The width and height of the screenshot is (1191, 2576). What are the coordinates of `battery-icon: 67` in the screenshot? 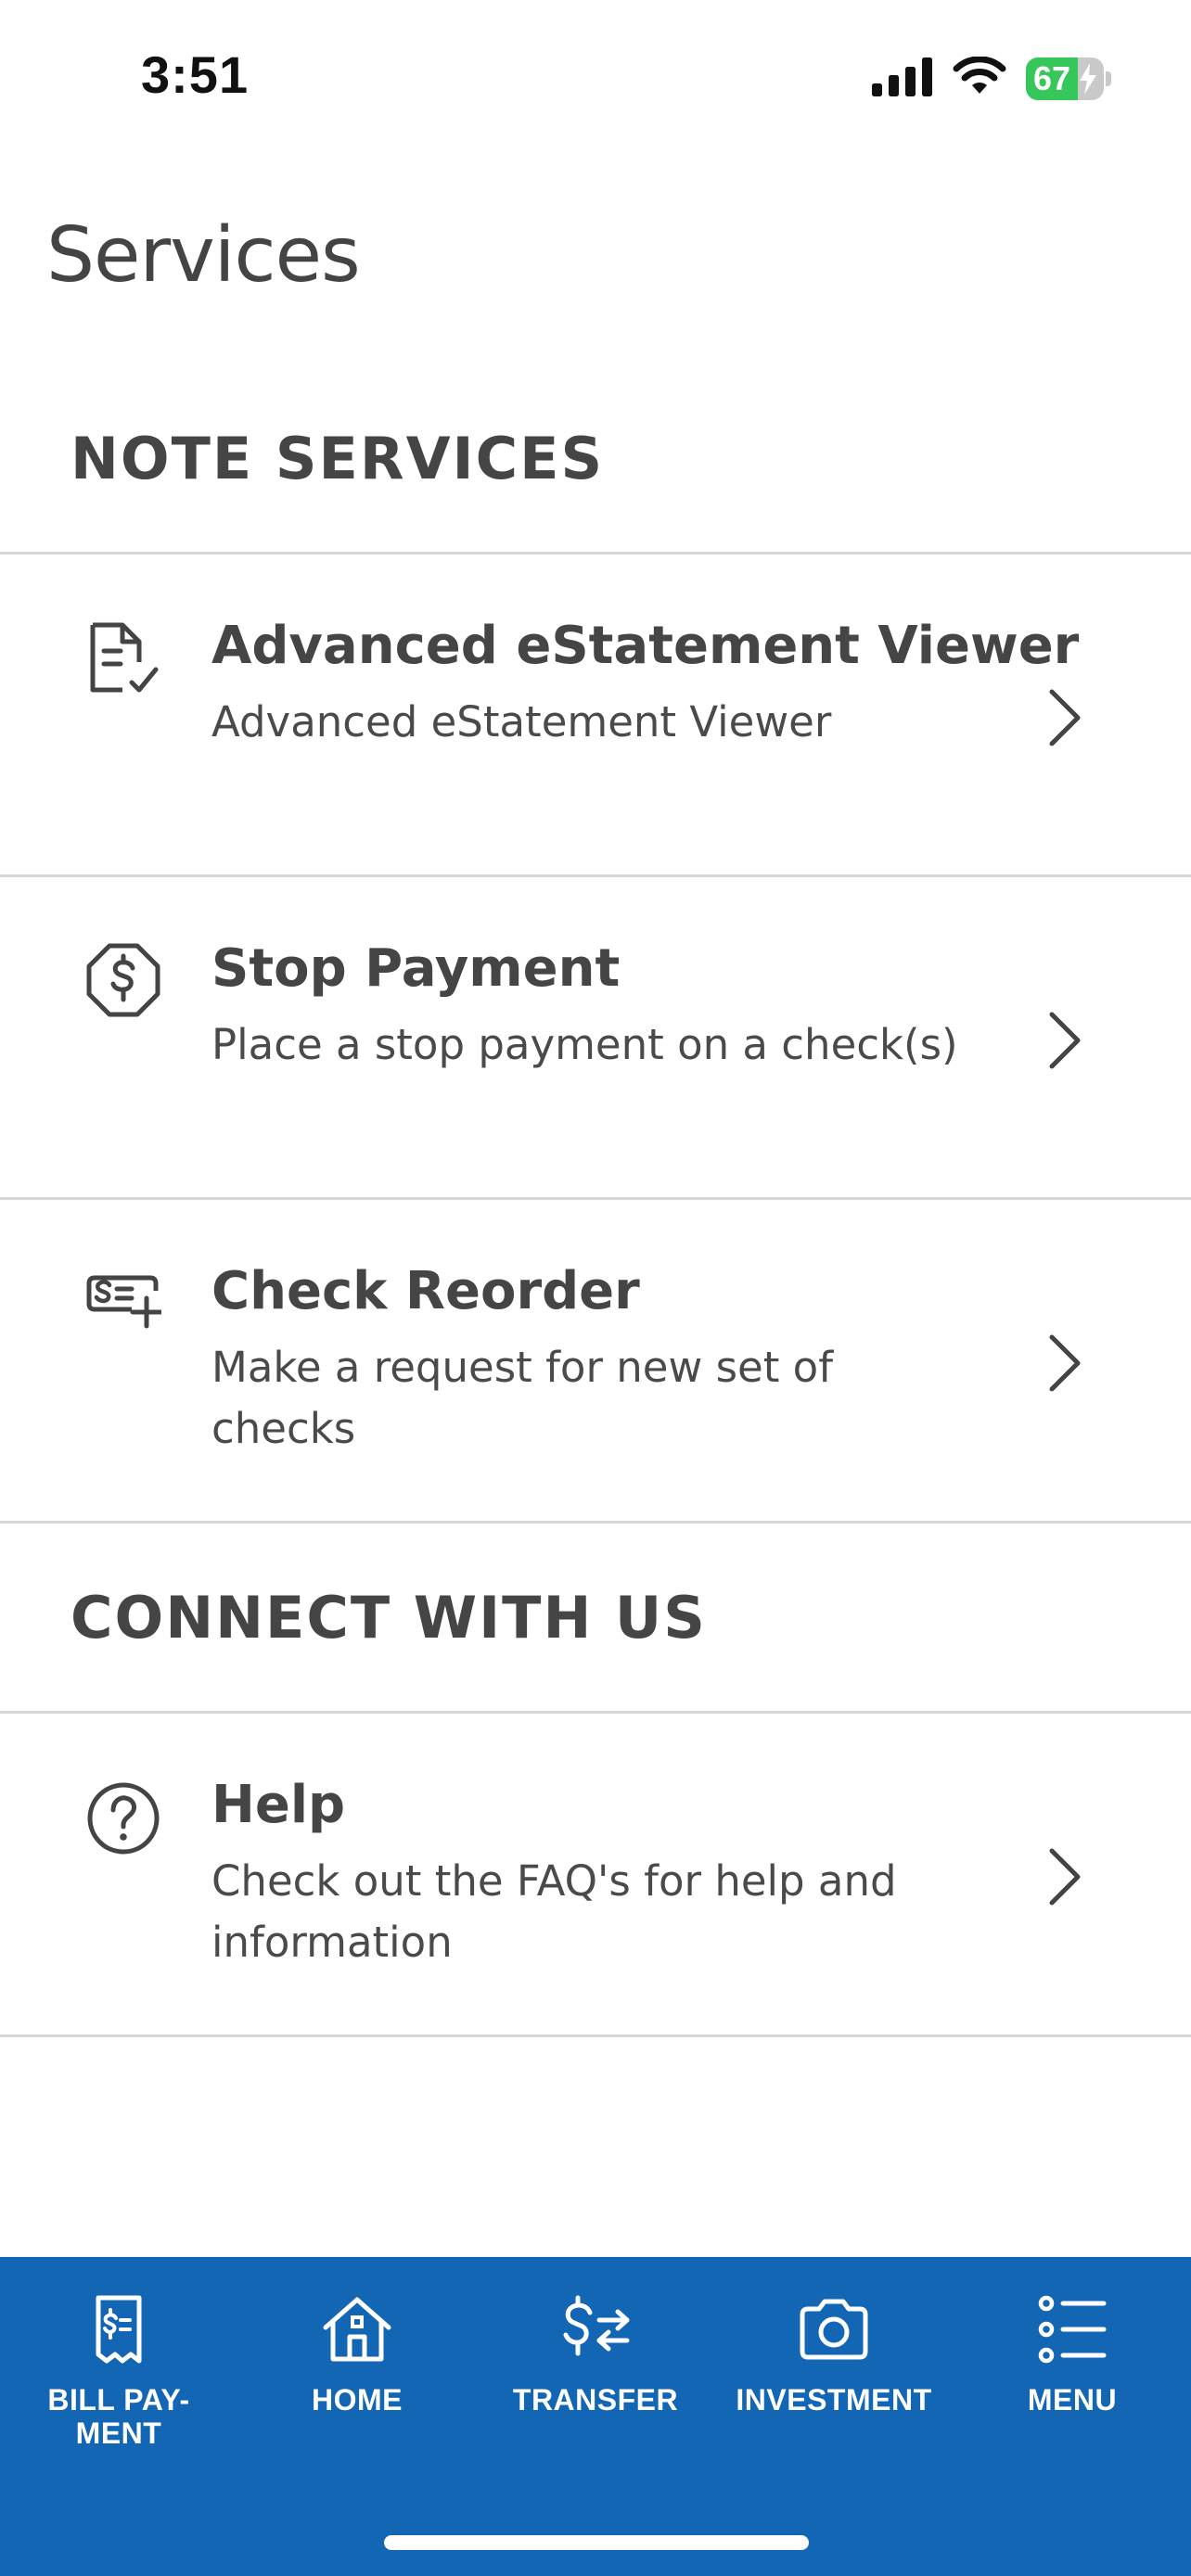 It's located at (1068, 79).